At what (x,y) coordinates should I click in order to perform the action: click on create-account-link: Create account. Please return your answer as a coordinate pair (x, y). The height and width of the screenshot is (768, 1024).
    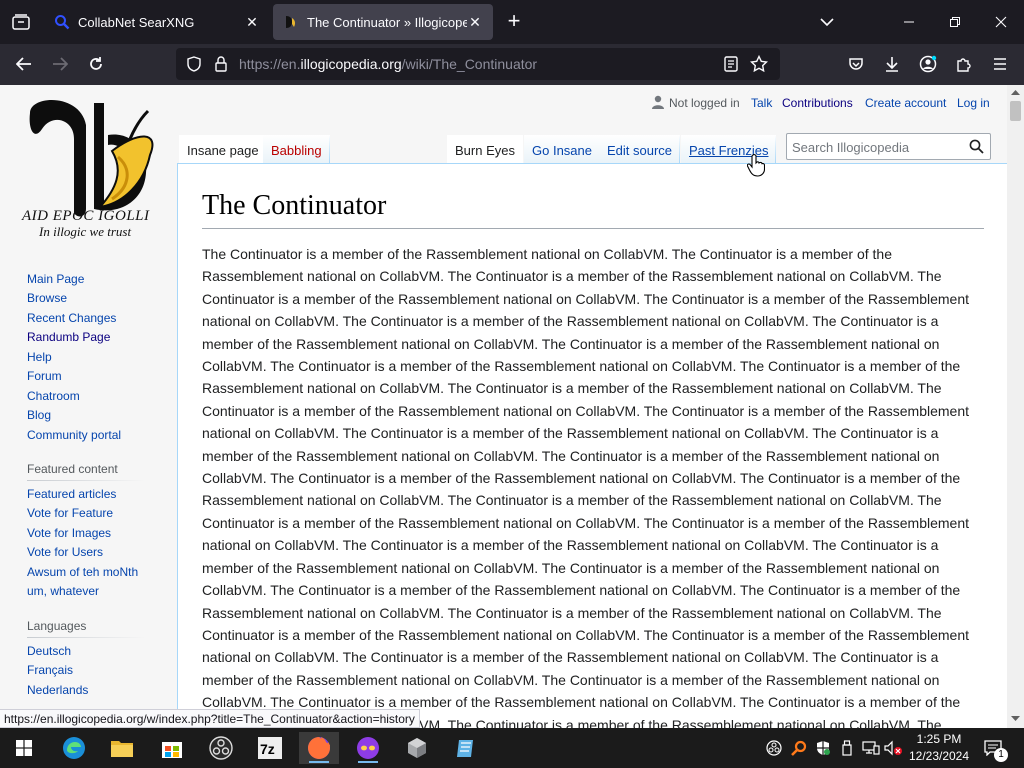
    Looking at the image, I should click on (905, 103).